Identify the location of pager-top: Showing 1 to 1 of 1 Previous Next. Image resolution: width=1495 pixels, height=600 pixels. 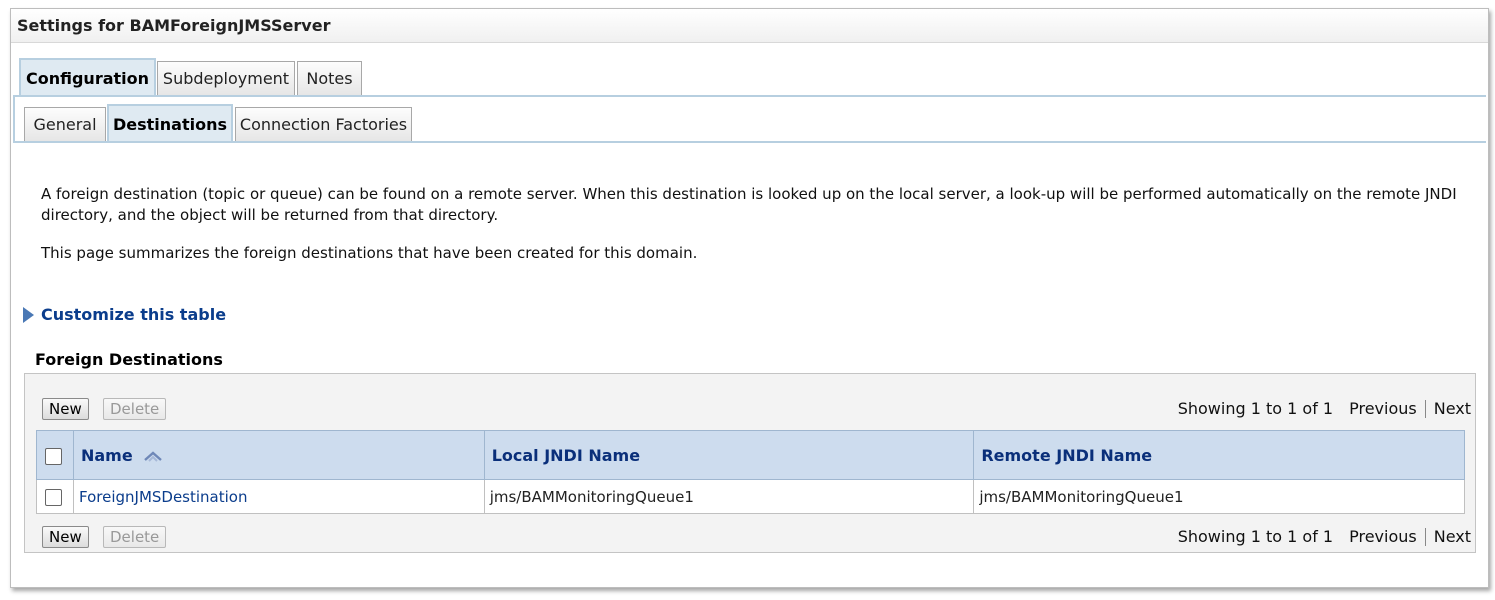
(1324, 408).